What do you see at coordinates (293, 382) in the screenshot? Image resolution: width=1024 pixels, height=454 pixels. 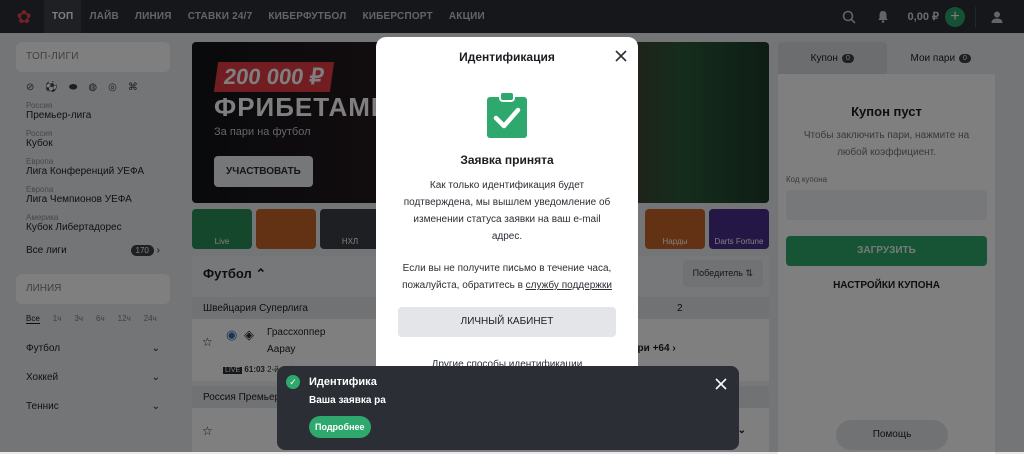 I see `check-circle-icon: ✓` at bounding box center [293, 382].